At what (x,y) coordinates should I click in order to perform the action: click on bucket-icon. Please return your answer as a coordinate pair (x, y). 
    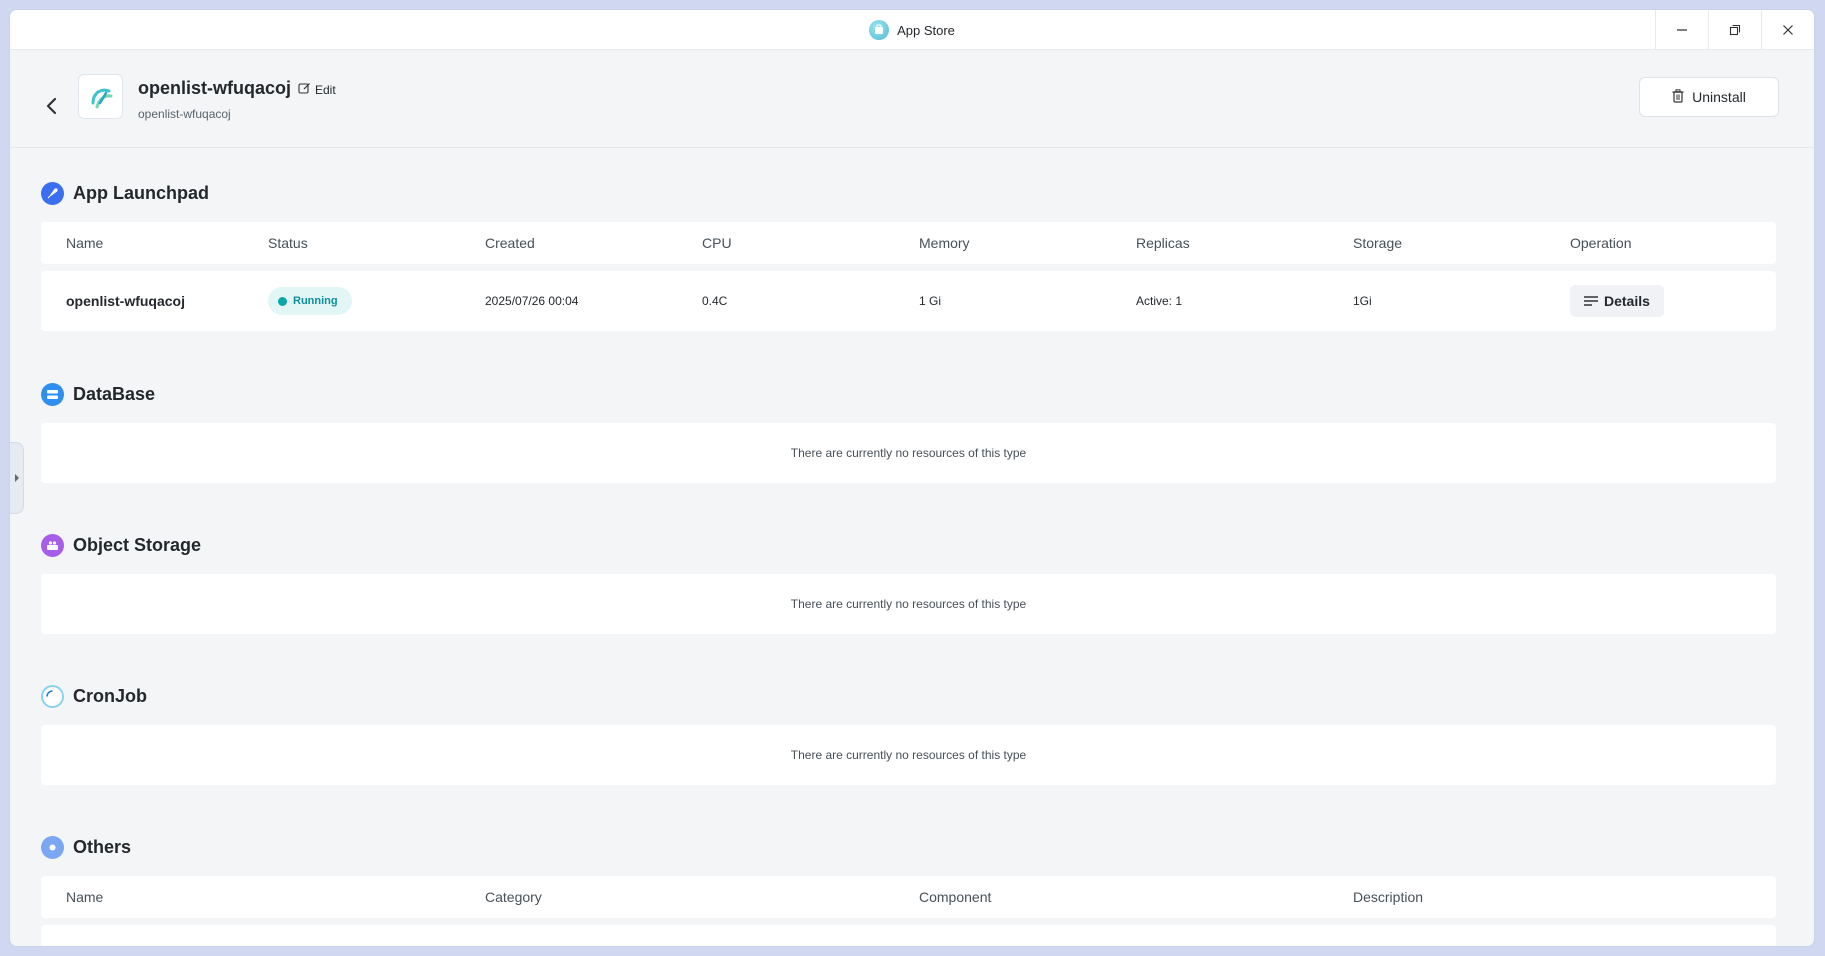
    Looking at the image, I should click on (52, 545).